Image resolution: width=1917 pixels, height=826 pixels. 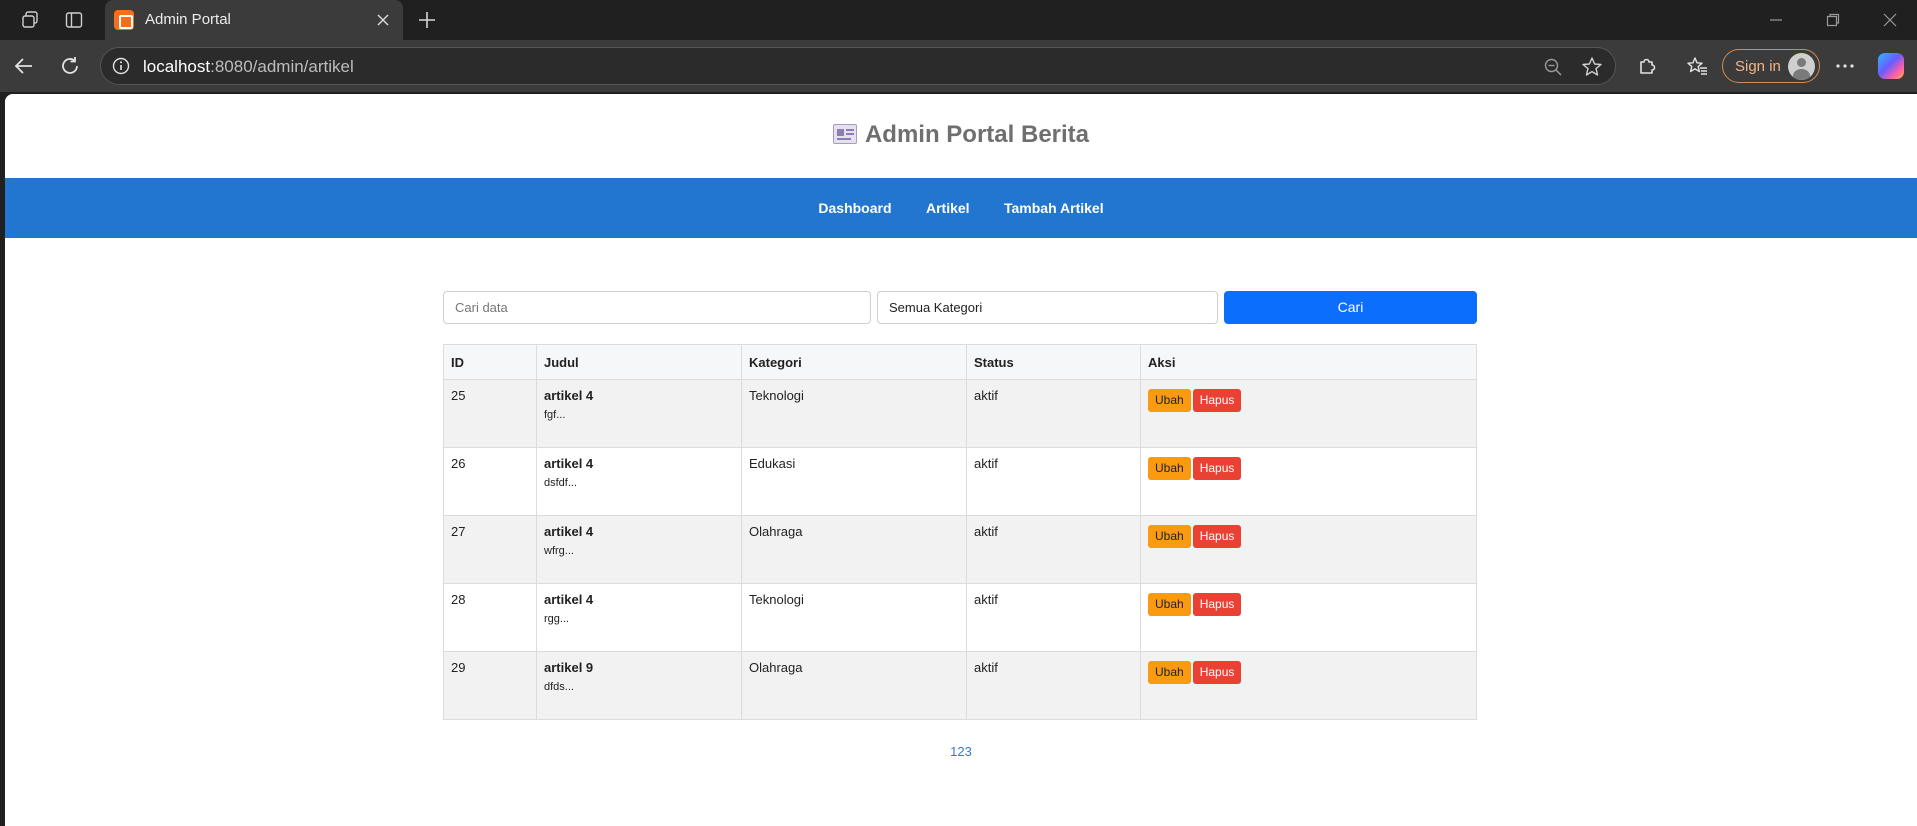 I want to click on header-aksi: Aksi, so click(x=1308, y=362).